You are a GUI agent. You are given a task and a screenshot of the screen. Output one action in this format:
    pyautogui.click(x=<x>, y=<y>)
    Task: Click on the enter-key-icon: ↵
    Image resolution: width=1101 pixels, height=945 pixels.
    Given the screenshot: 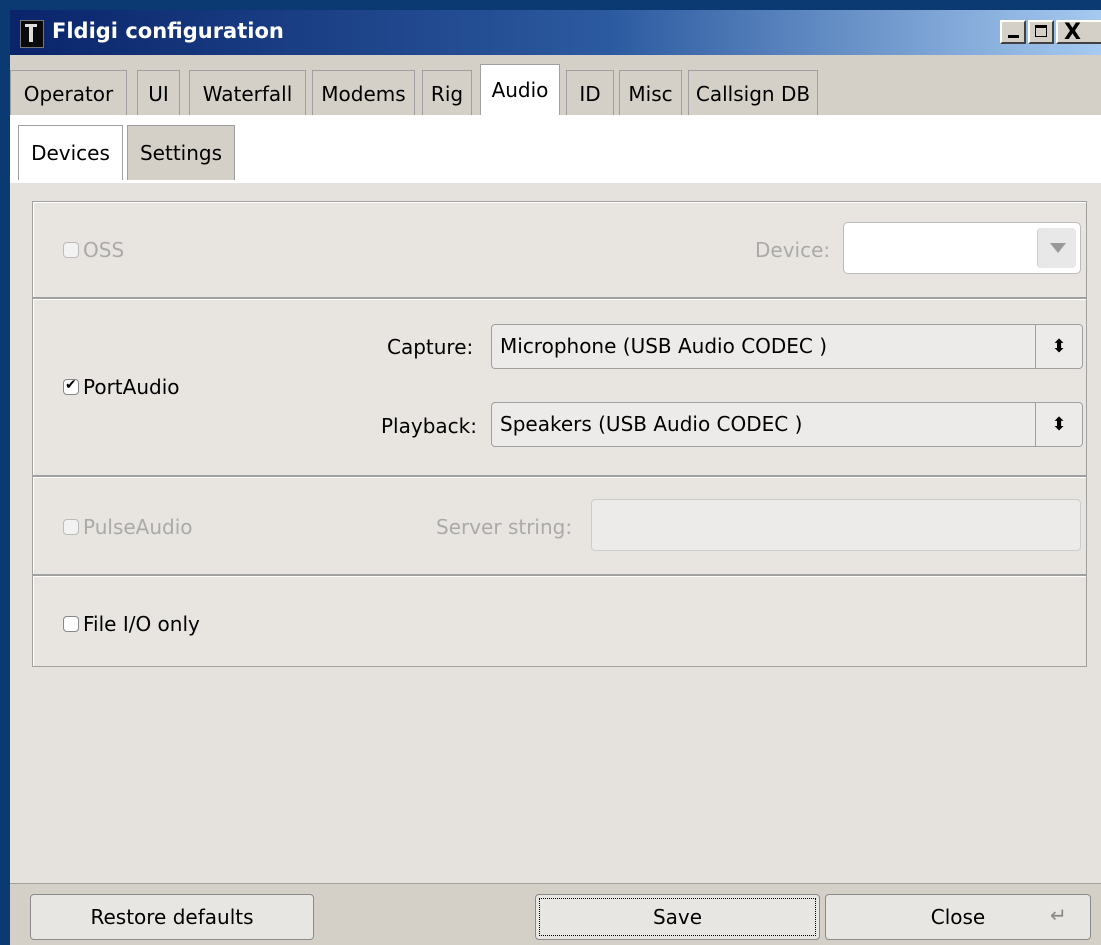 What is the action you would take?
    pyautogui.click(x=1058, y=915)
    